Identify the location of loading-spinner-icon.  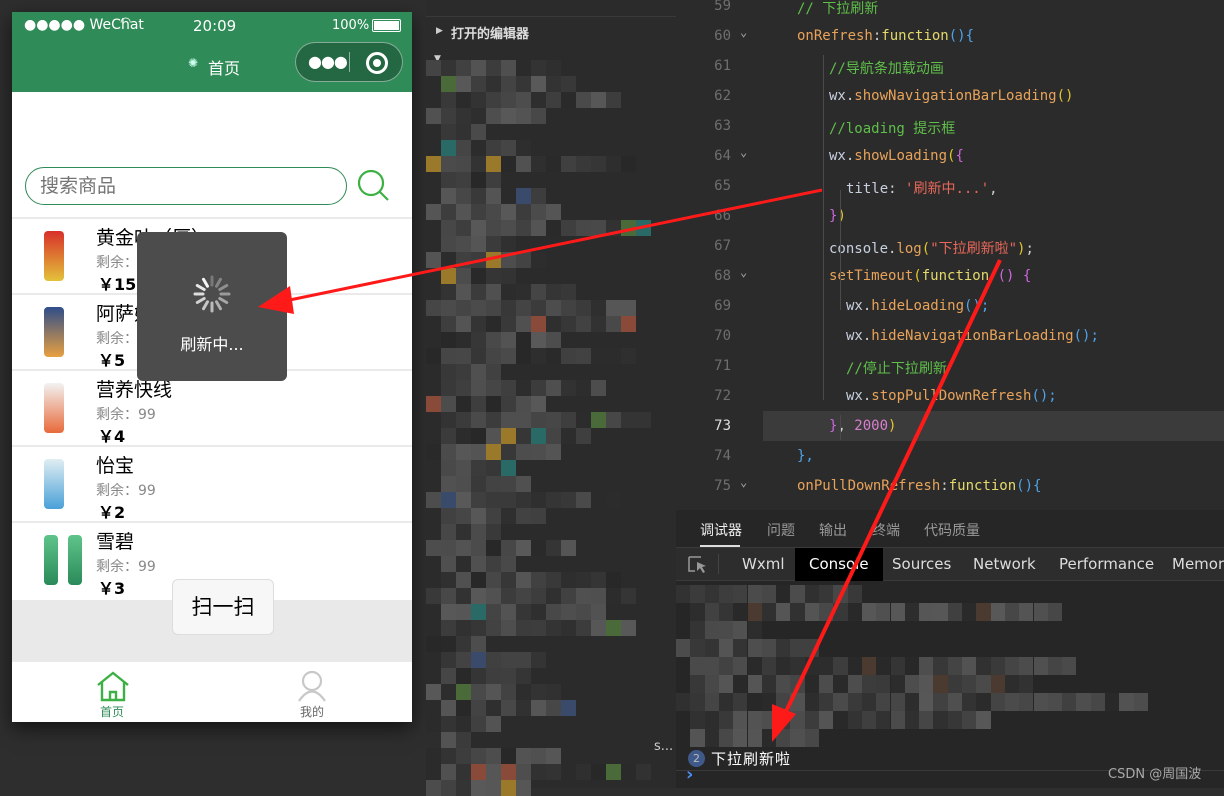
(212, 294).